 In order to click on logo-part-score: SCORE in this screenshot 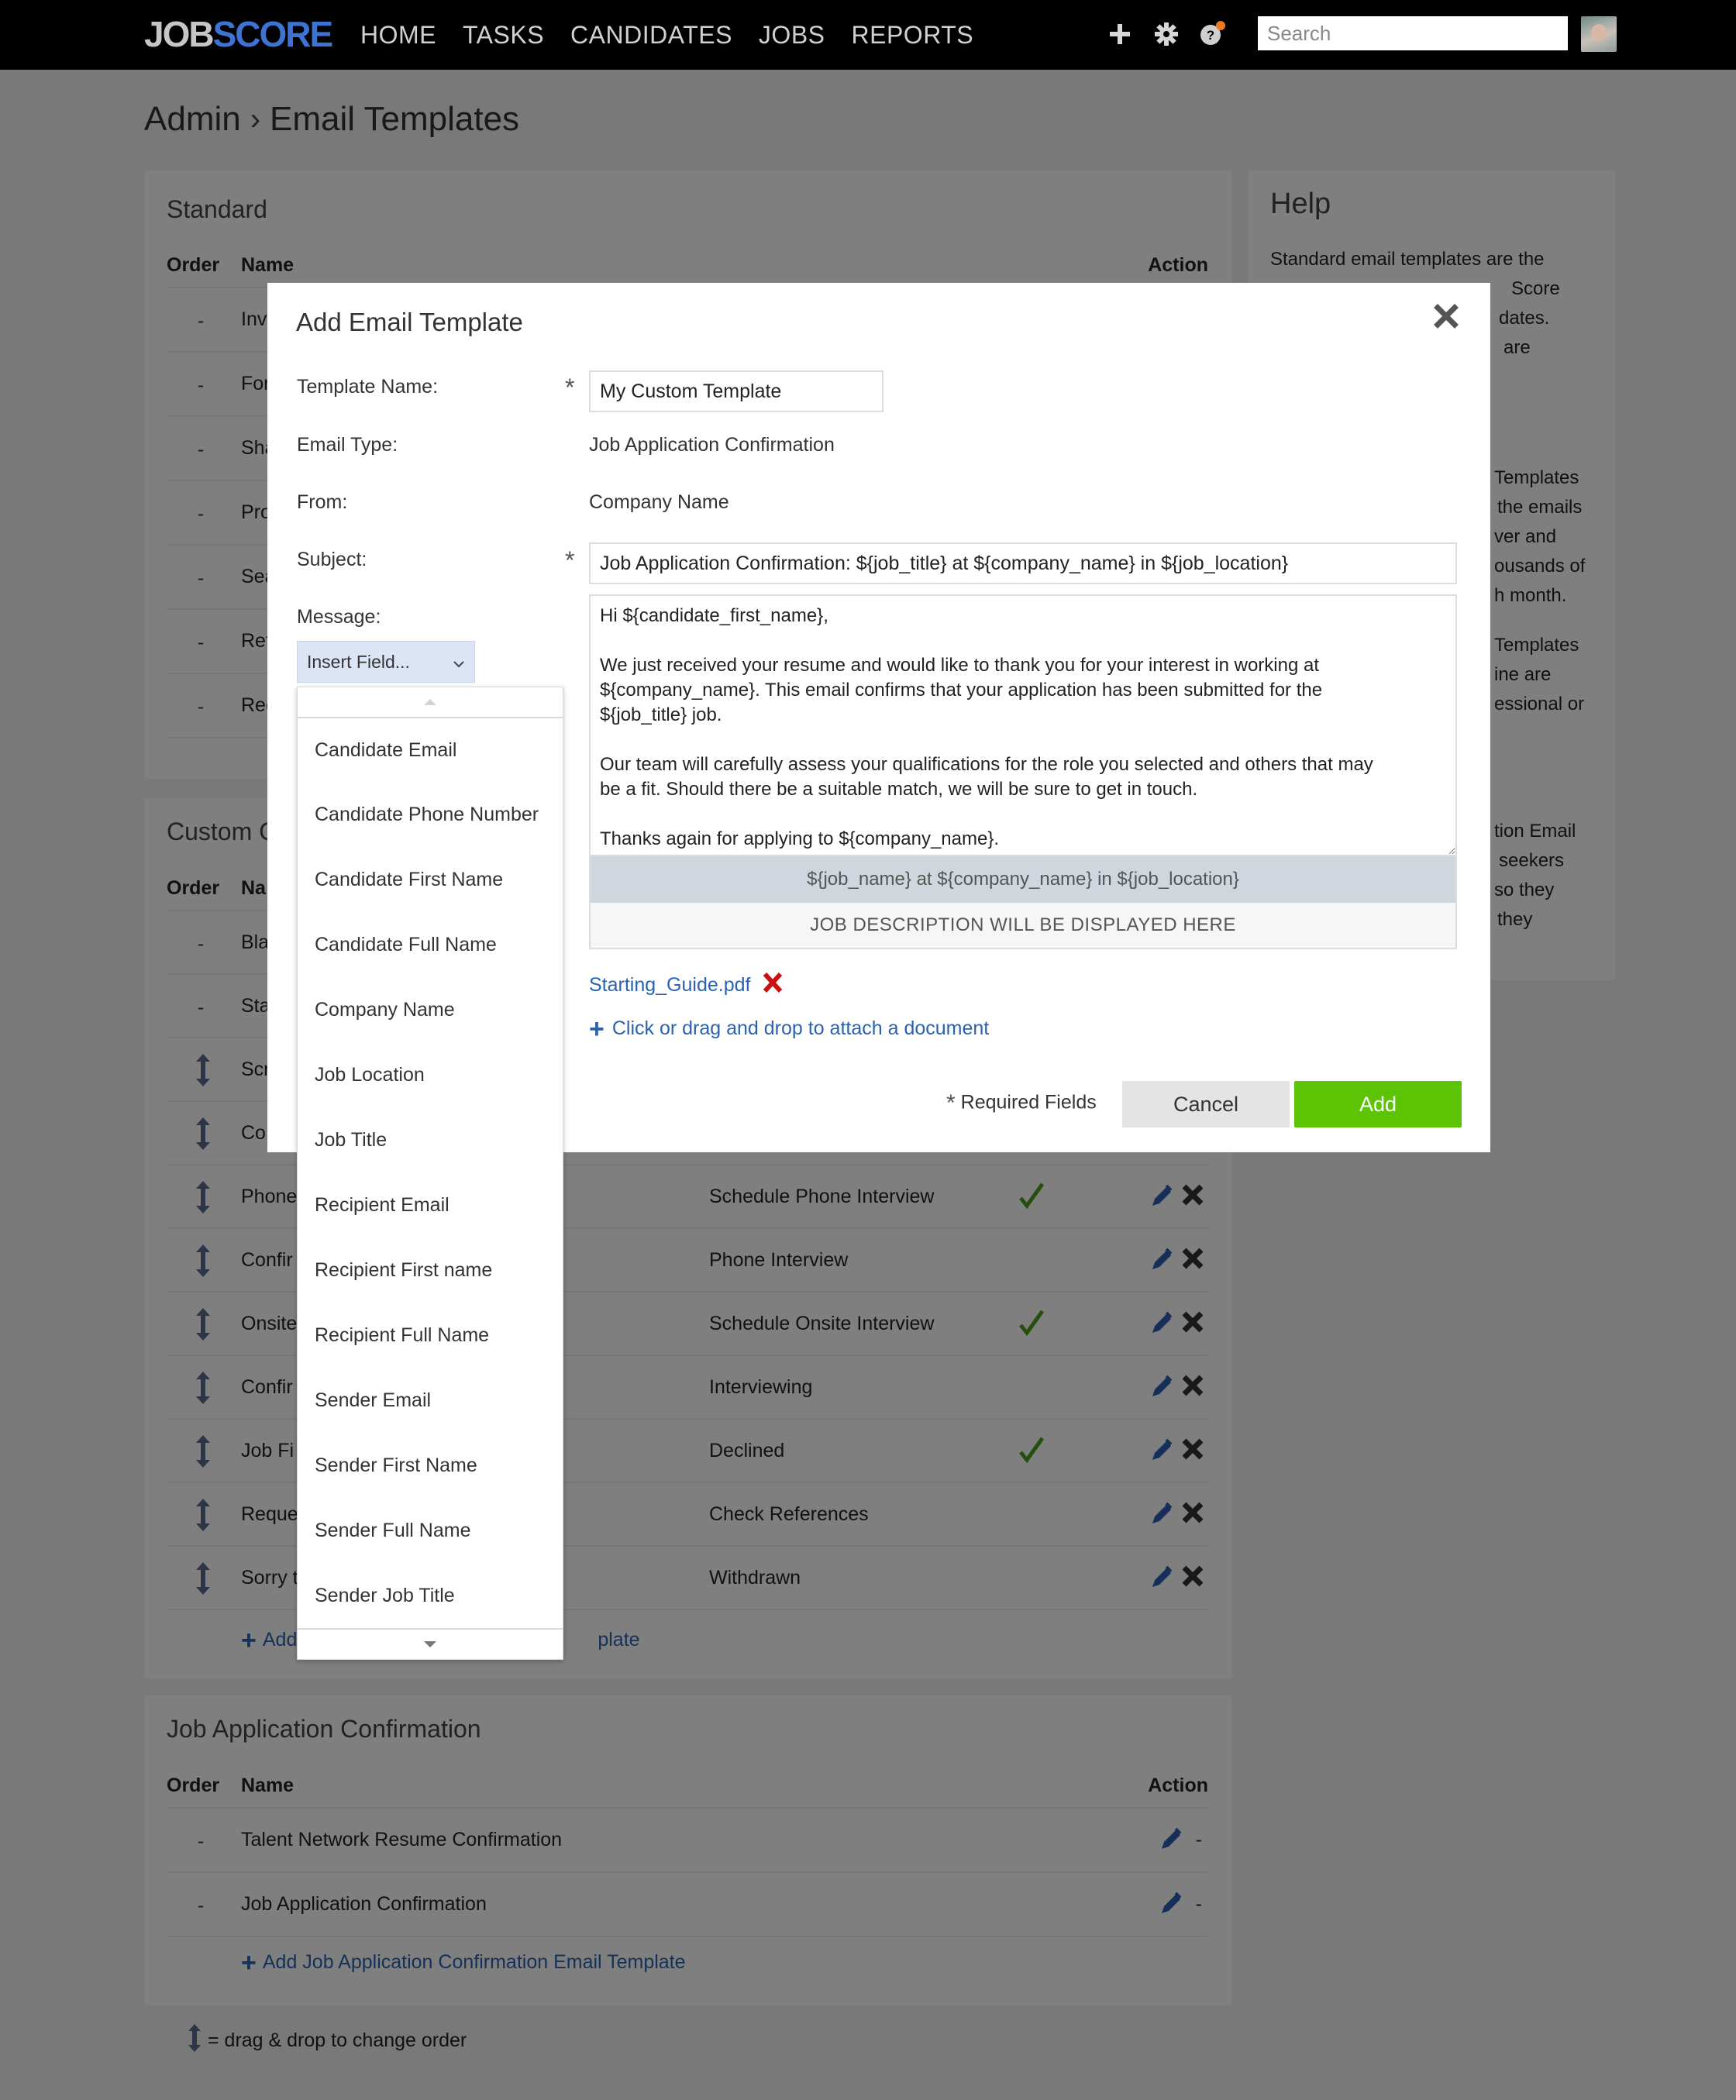, I will do `click(273, 34)`.